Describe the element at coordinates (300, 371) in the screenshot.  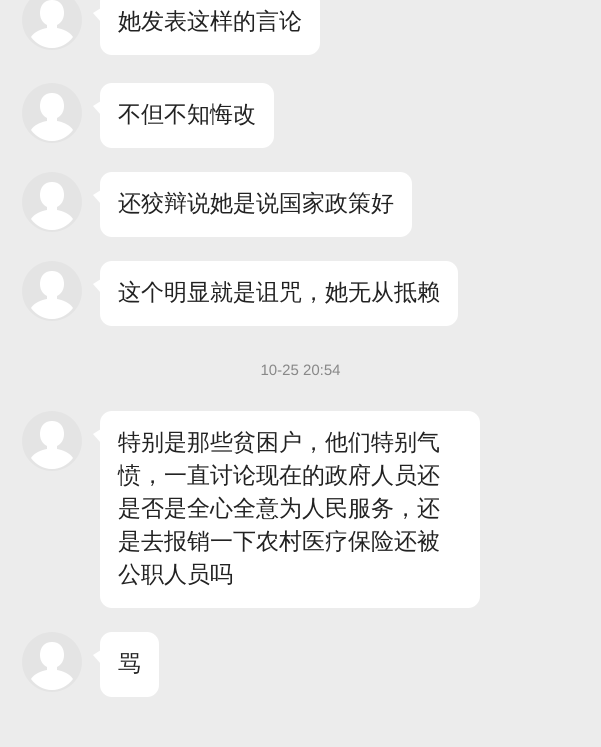
I see `timestamp: 10-25 20:54` at that location.